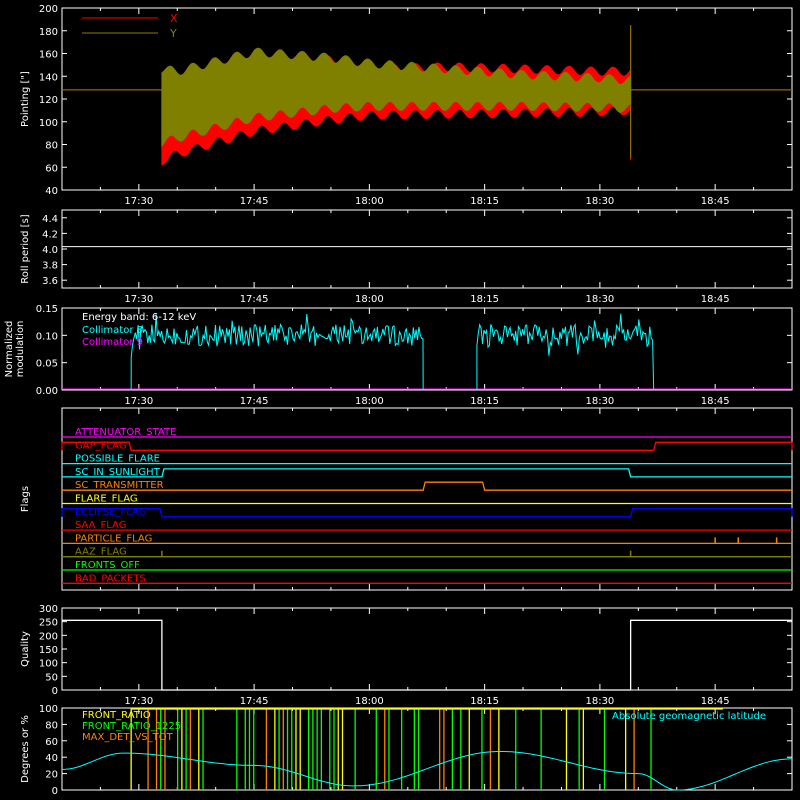 This screenshot has height=800, width=800. Describe the element at coordinates (48, 123) in the screenshot. I see `pointing-y-tick-label: 100` at that location.